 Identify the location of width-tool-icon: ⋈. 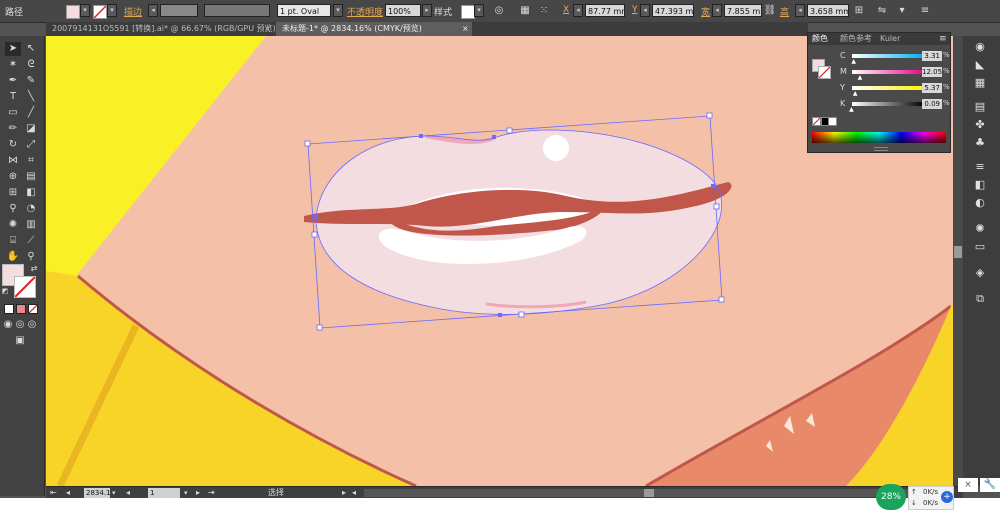
(13, 161).